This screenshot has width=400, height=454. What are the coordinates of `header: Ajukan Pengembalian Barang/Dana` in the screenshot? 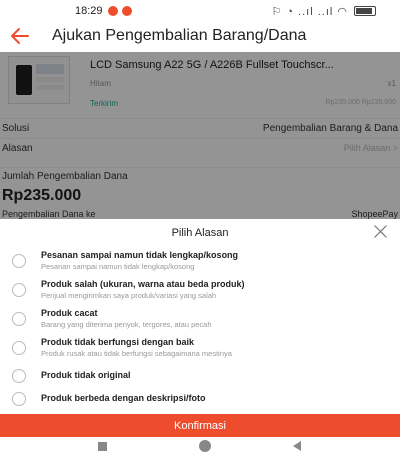 It's located at (200, 37).